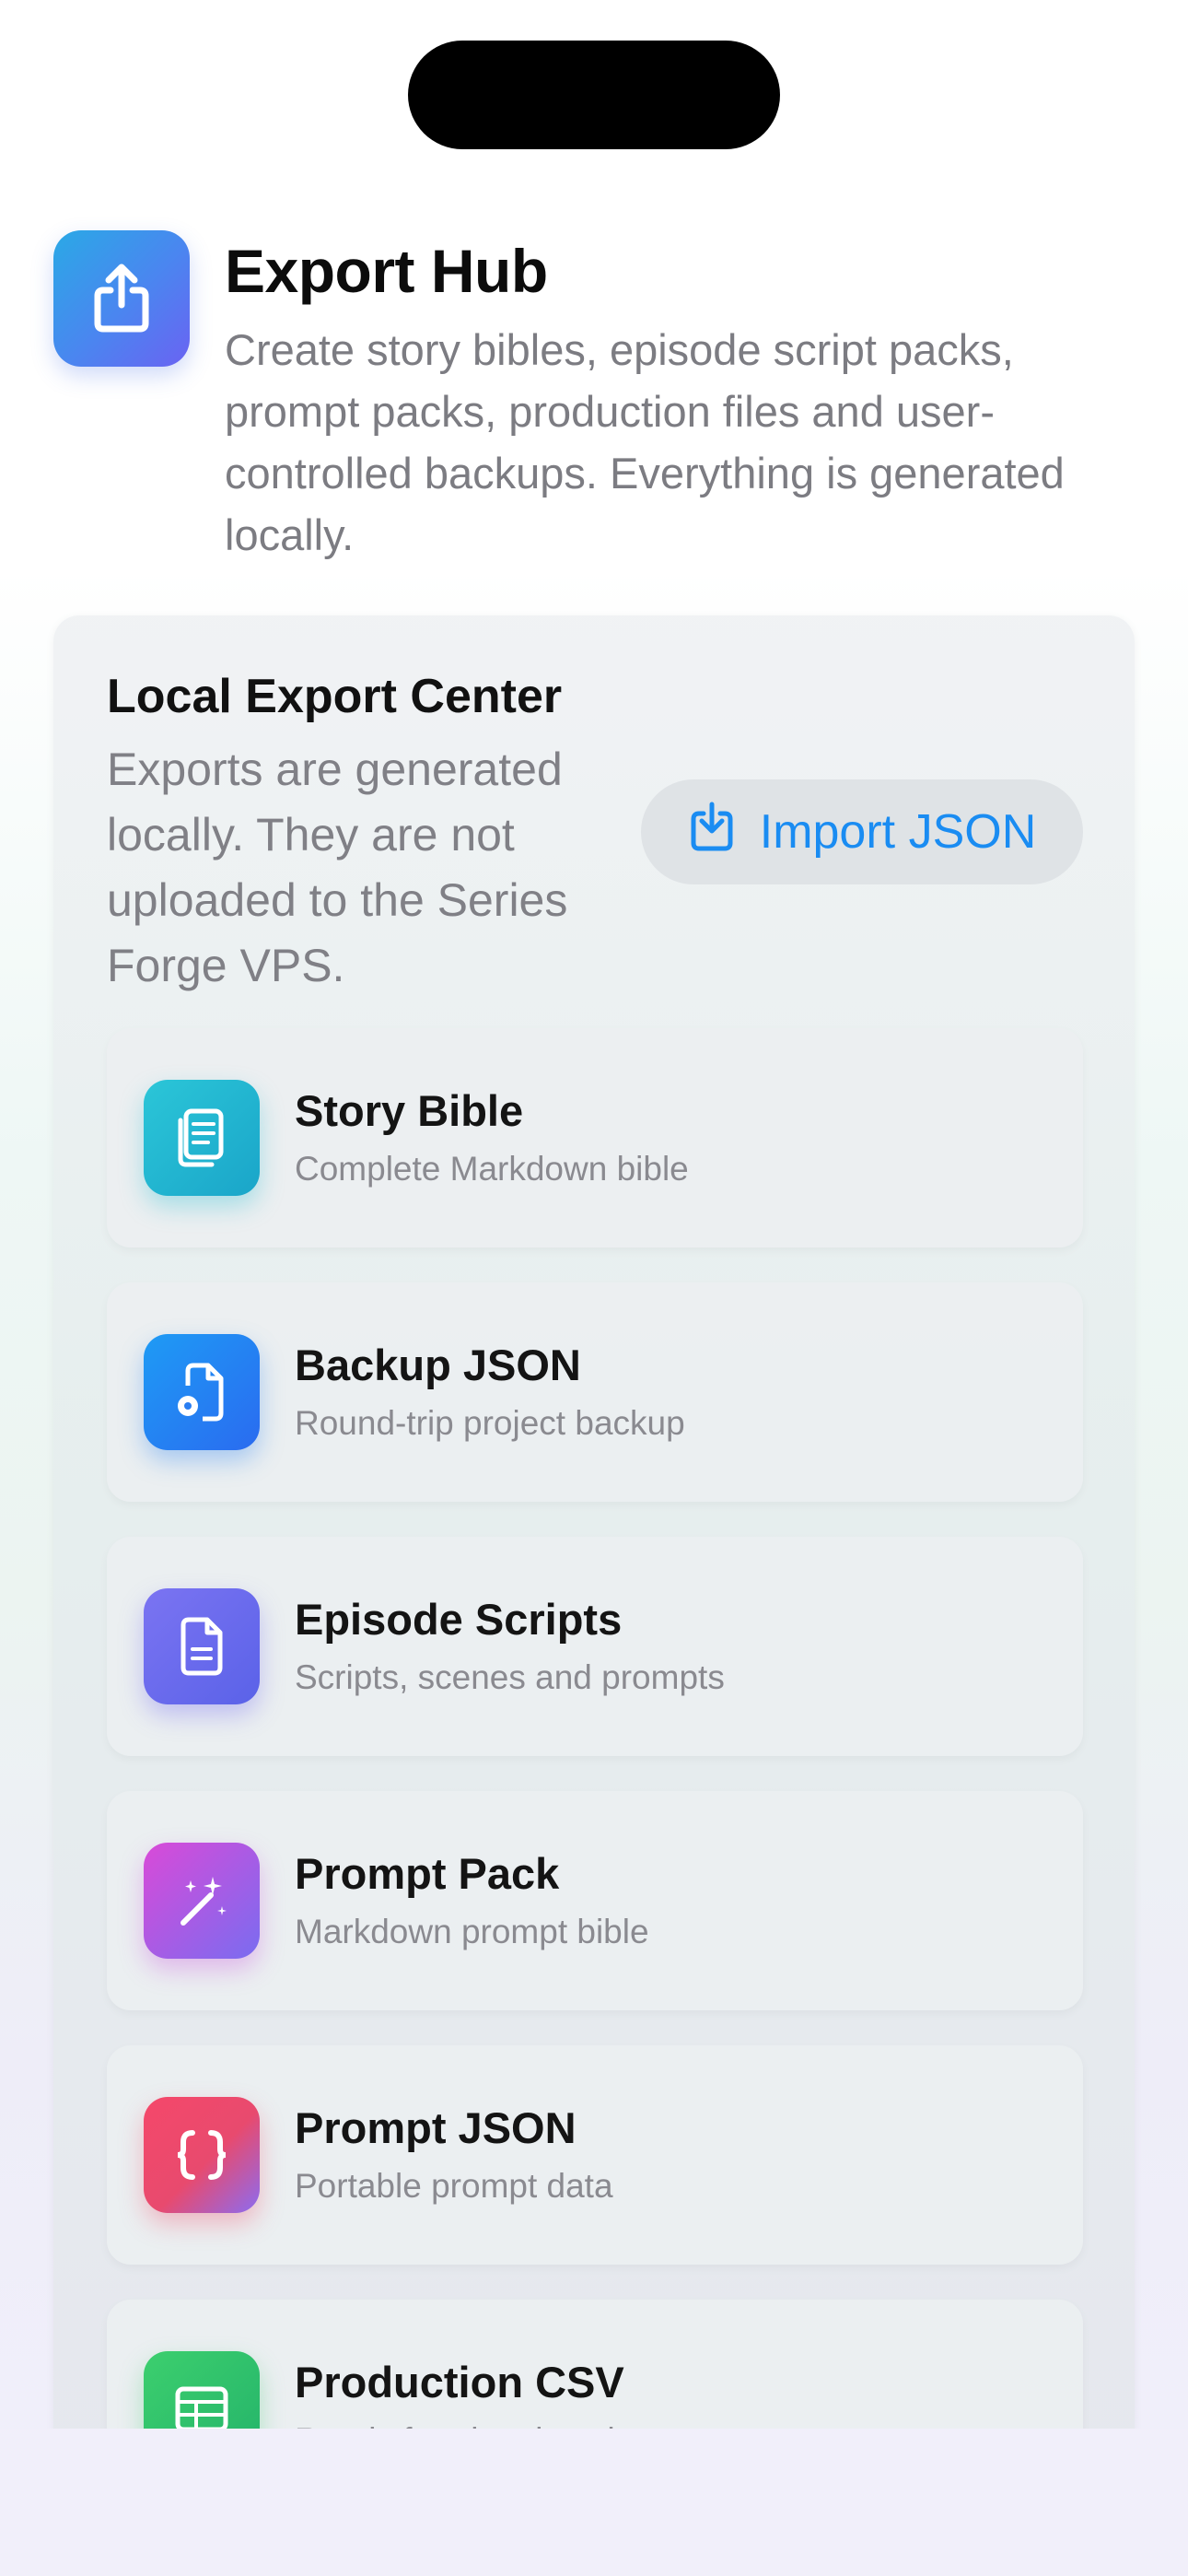 The width and height of the screenshot is (1188, 2576). What do you see at coordinates (386, 271) in the screenshot?
I see `page-title: Export Hub` at bounding box center [386, 271].